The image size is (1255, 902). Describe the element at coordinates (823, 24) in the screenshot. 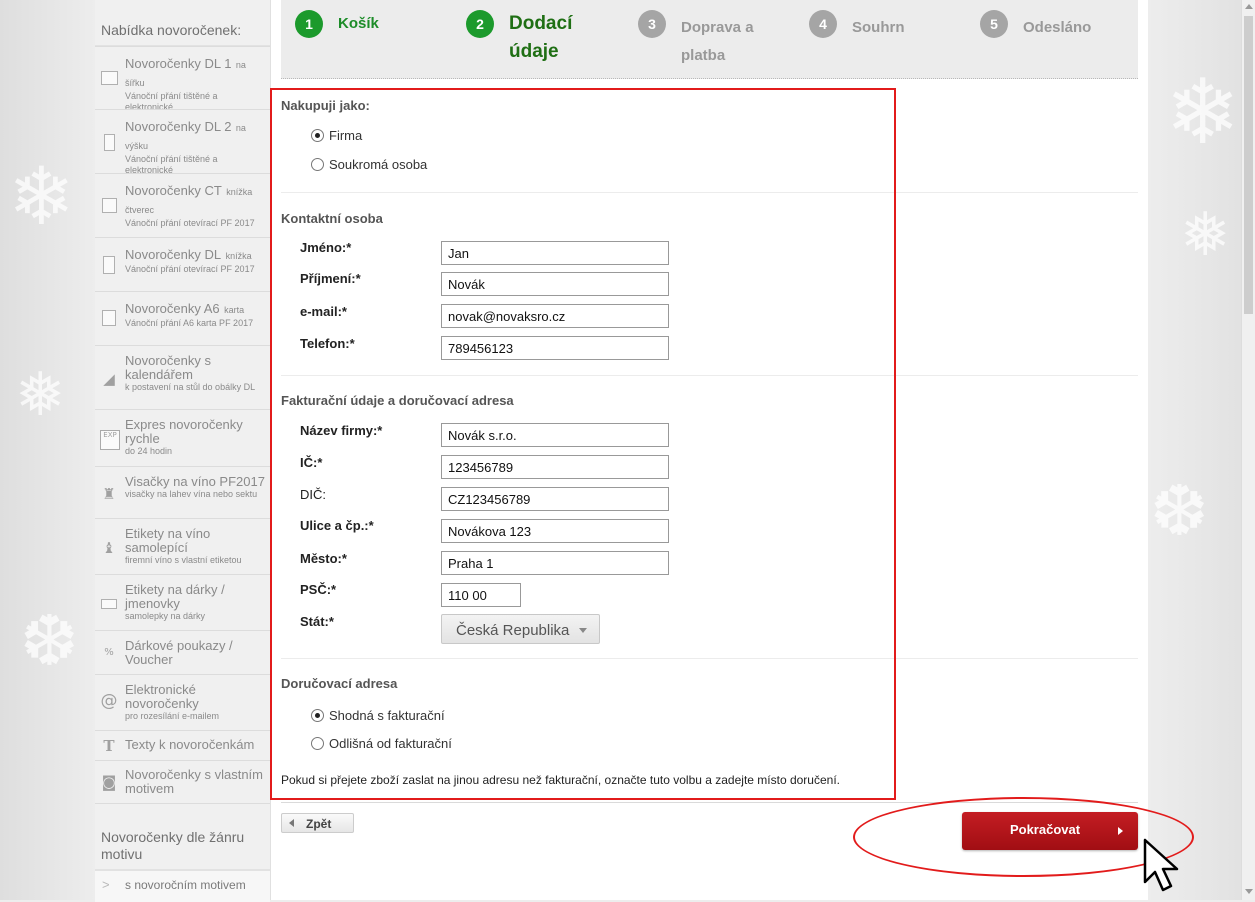

I see `step-number: 4` at that location.